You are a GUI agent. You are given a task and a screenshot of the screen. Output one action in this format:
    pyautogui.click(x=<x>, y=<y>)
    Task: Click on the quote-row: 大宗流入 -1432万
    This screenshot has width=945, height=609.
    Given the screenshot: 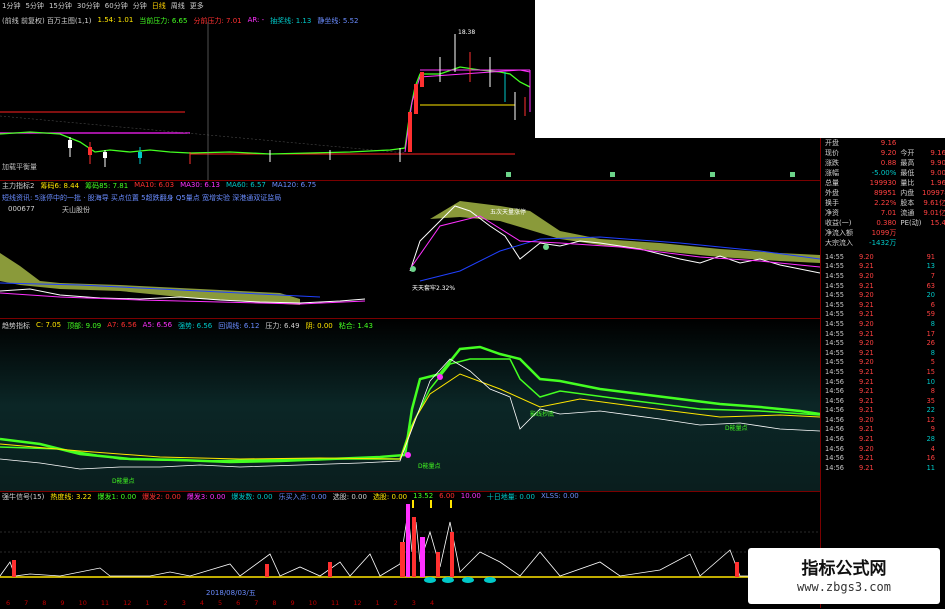 What is the action you would take?
    pyautogui.click(x=883, y=243)
    